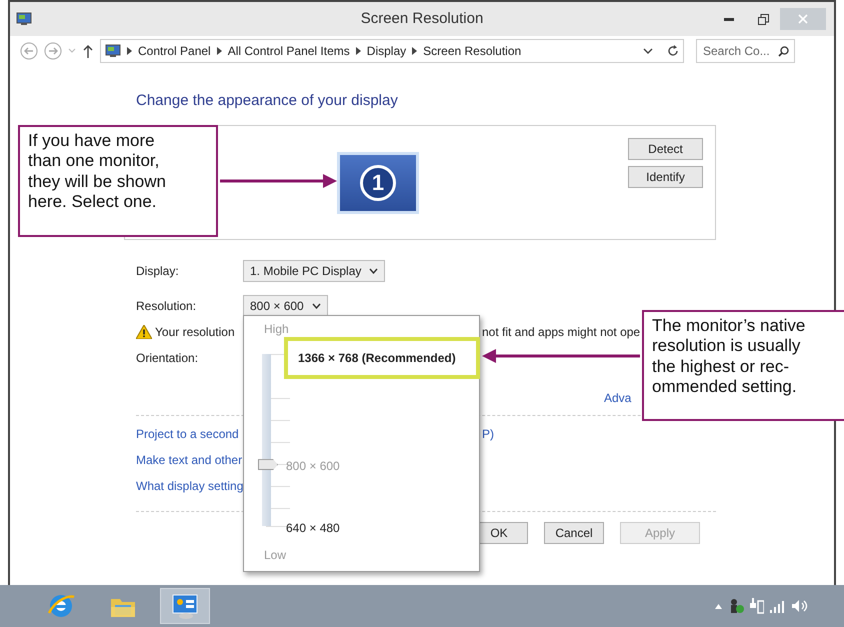 This screenshot has width=844, height=627. I want to click on settings-link: What display setting, so click(190, 485).